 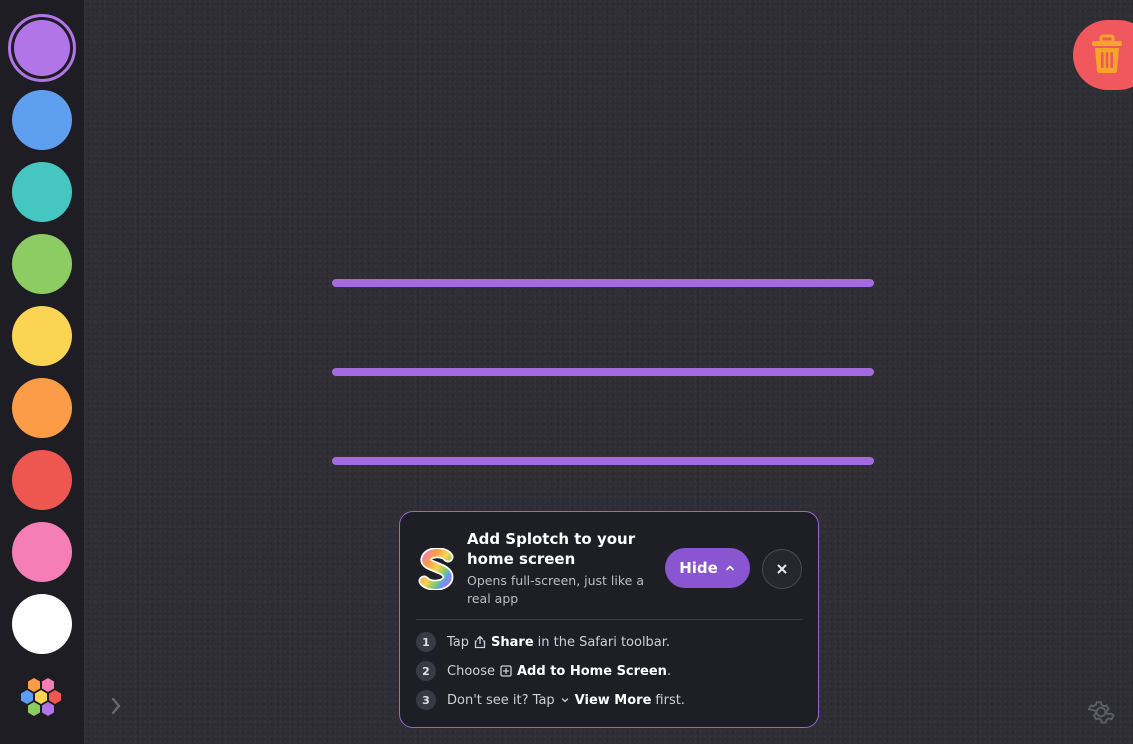 I want to click on instruction-step: 2 Choose Add to Home Screen., so click(x=543, y=671).